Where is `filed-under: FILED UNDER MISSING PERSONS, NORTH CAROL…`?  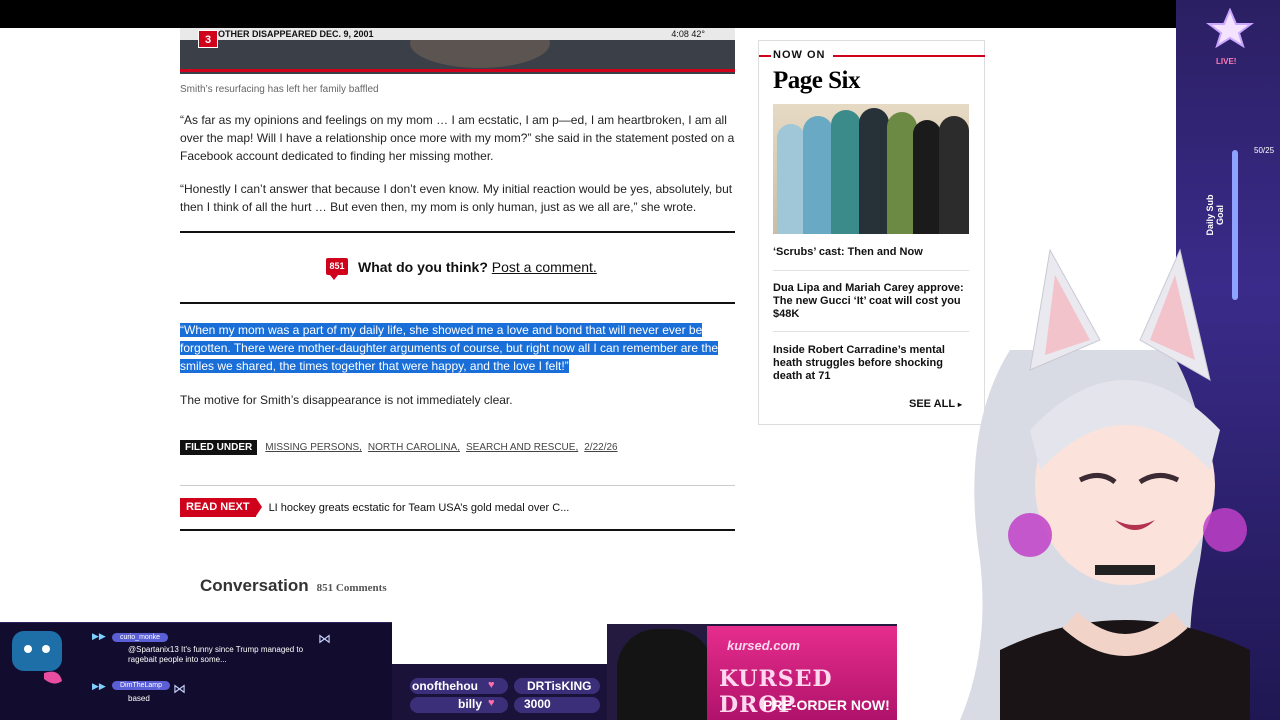
filed-under: FILED UNDER MISSING PERSONS, NORTH CAROL… is located at coordinates (402, 447).